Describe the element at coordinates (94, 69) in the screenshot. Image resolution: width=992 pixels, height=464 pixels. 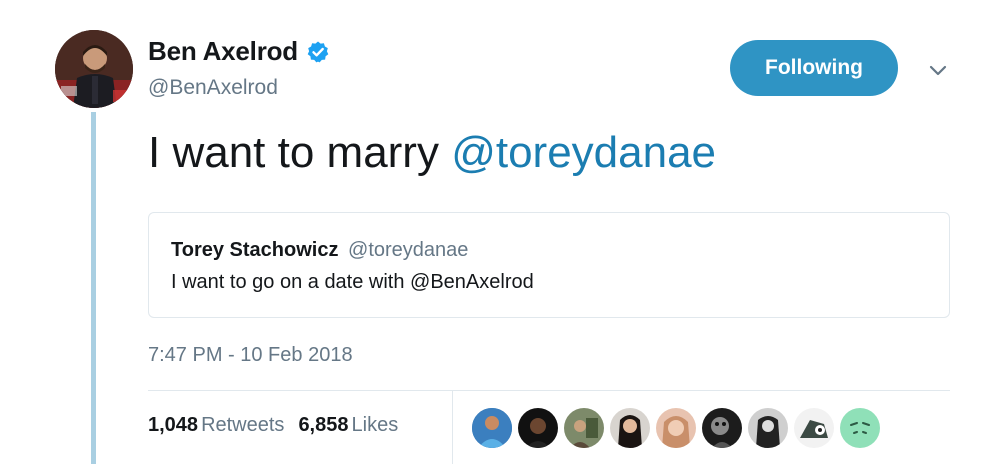
I see `author-avatar` at that location.